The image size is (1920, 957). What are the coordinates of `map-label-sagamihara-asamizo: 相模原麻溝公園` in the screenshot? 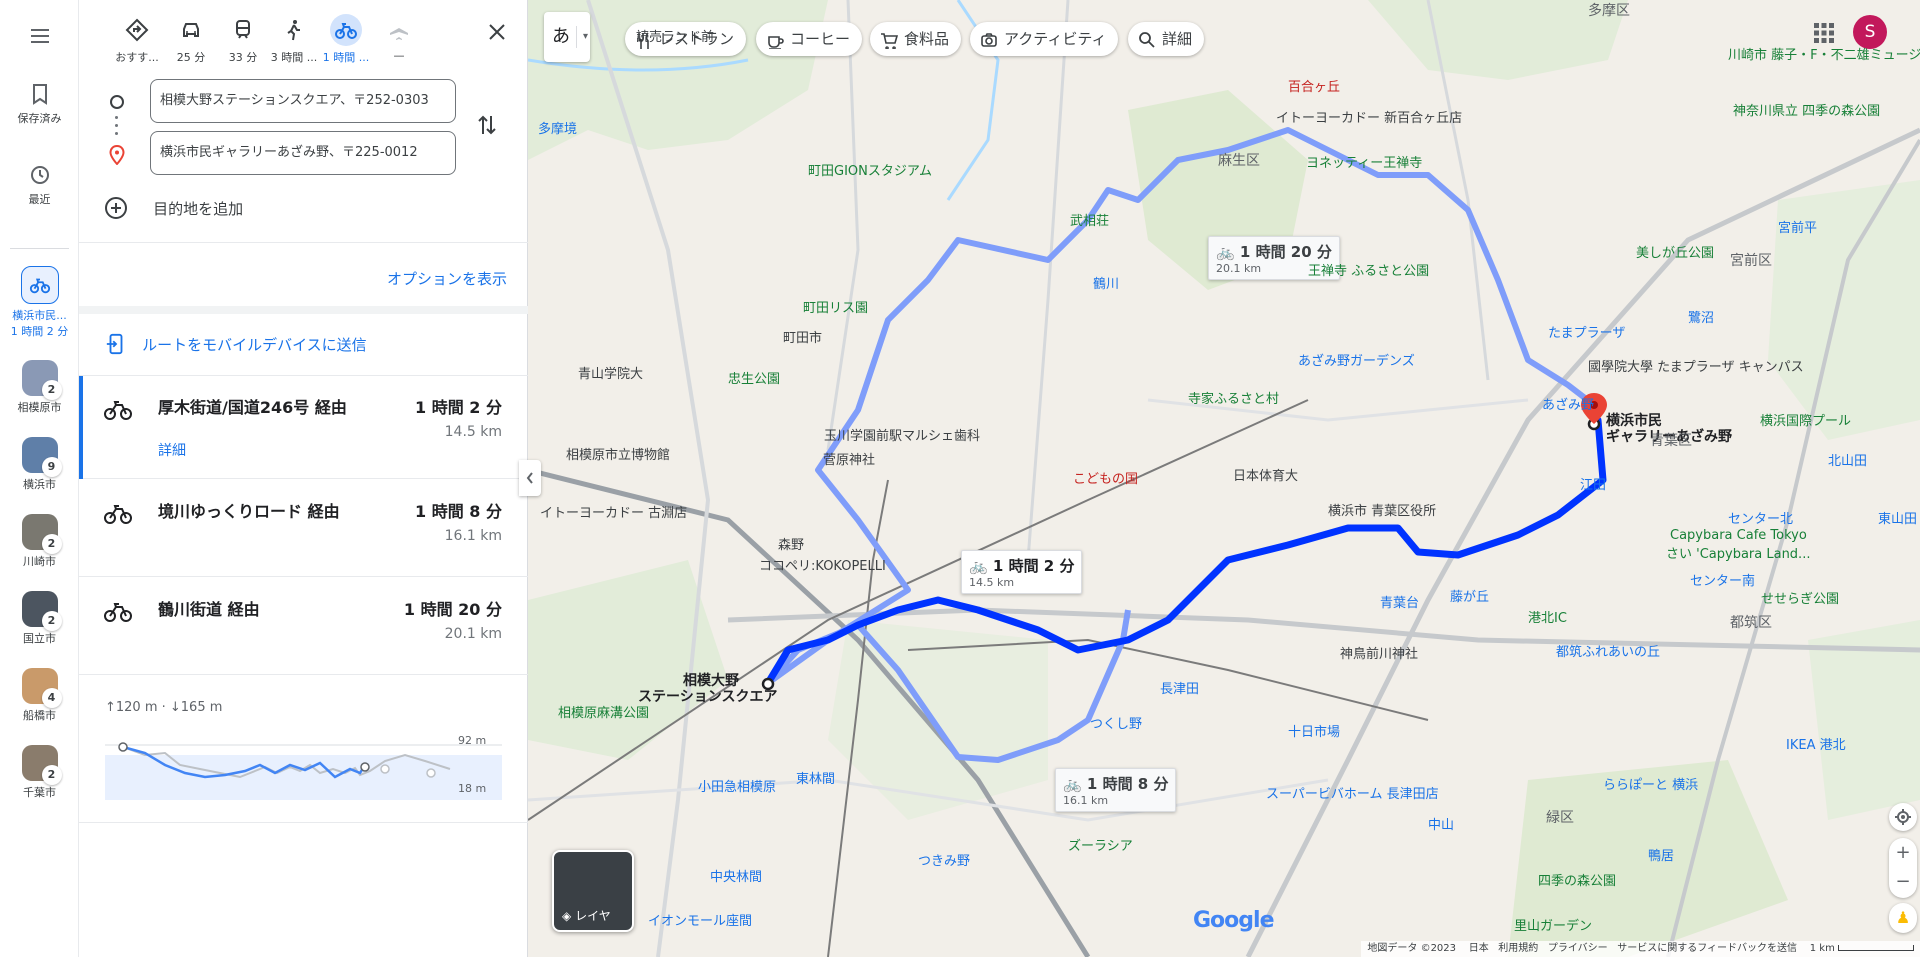 It's located at (603, 711).